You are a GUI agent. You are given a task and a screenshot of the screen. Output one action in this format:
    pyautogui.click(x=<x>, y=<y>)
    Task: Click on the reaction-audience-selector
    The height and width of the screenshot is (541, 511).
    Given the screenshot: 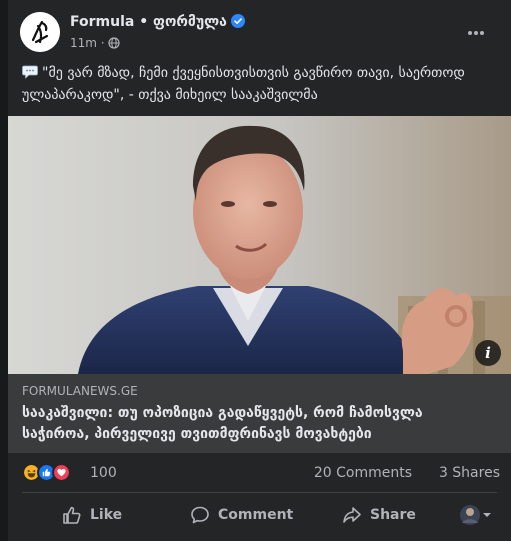 What is the action you would take?
    pyautogui.click(x=476, y=515)
    